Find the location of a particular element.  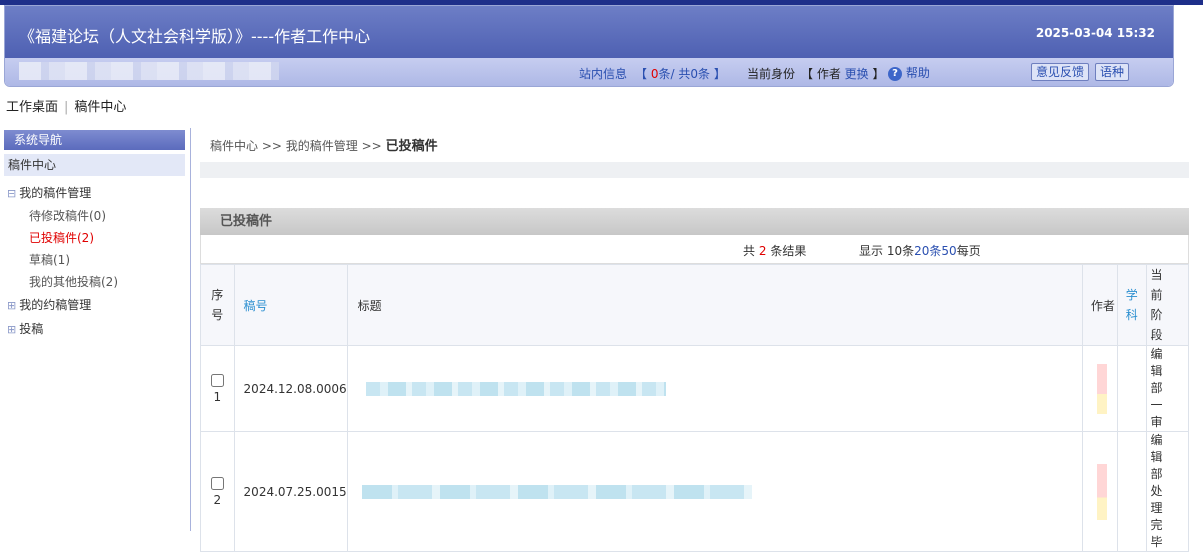

result-summary: 共 2 条结果 显示 10条20条50每页 is located at coordinates (694, 249).